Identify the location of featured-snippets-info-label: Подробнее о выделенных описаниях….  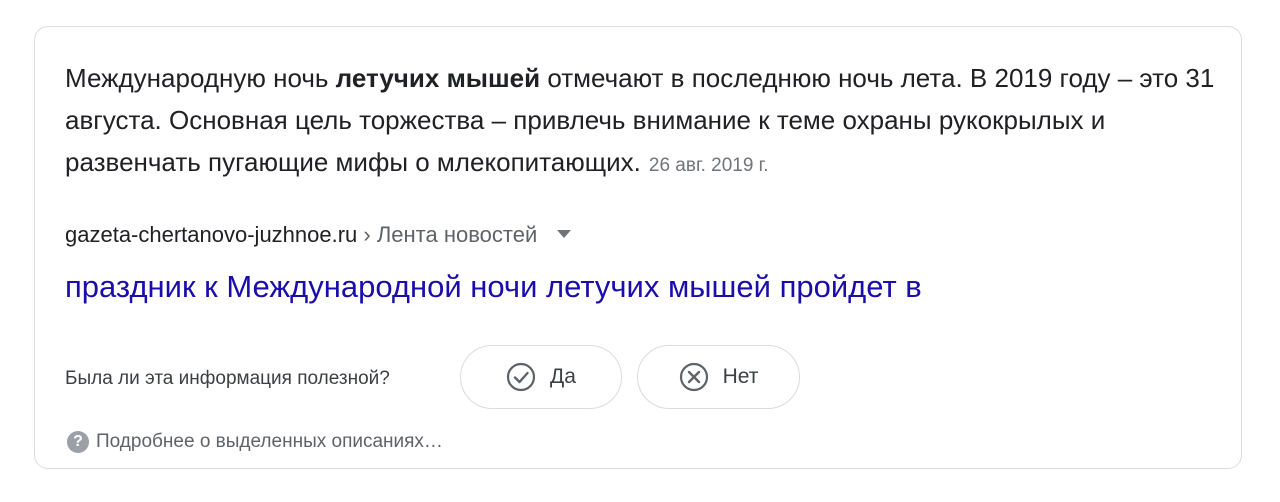
(269, 441).